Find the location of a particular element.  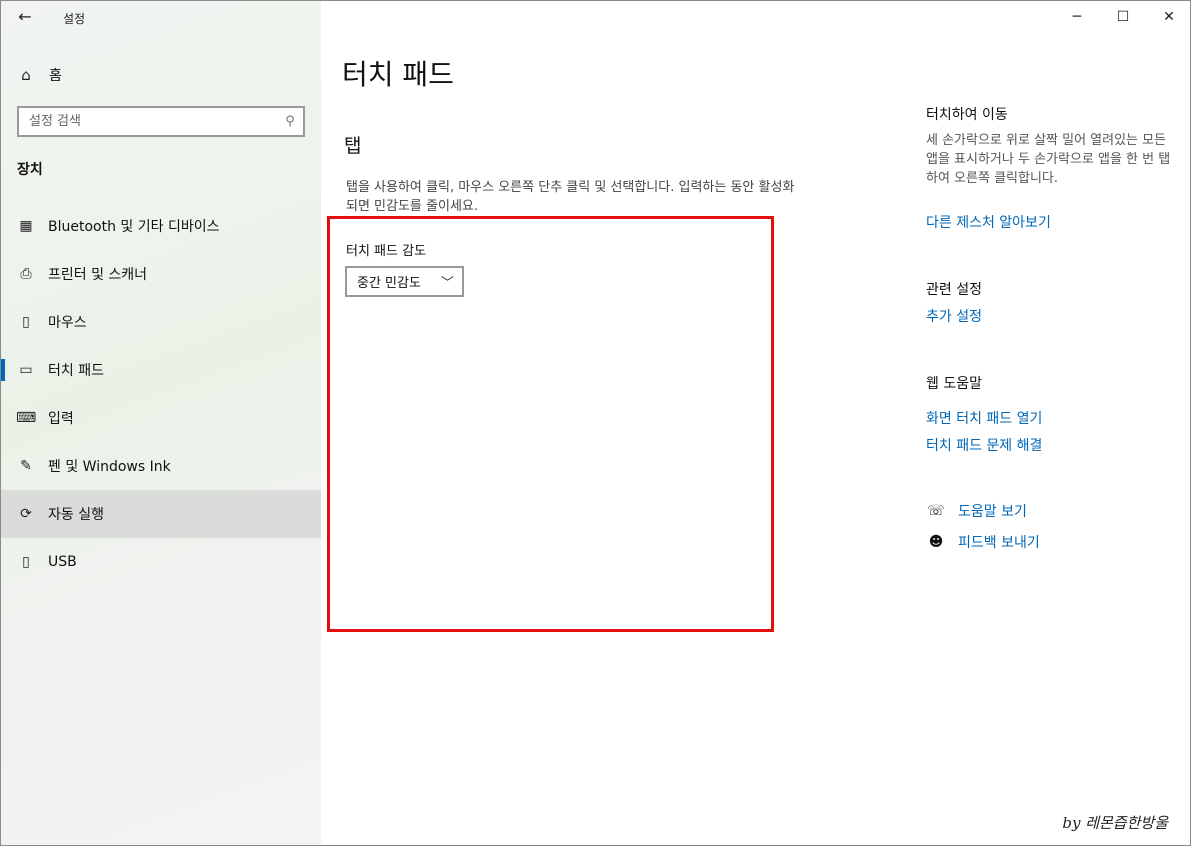

get-help-label: 도움말 보기 is located at coordinates (992, 512).